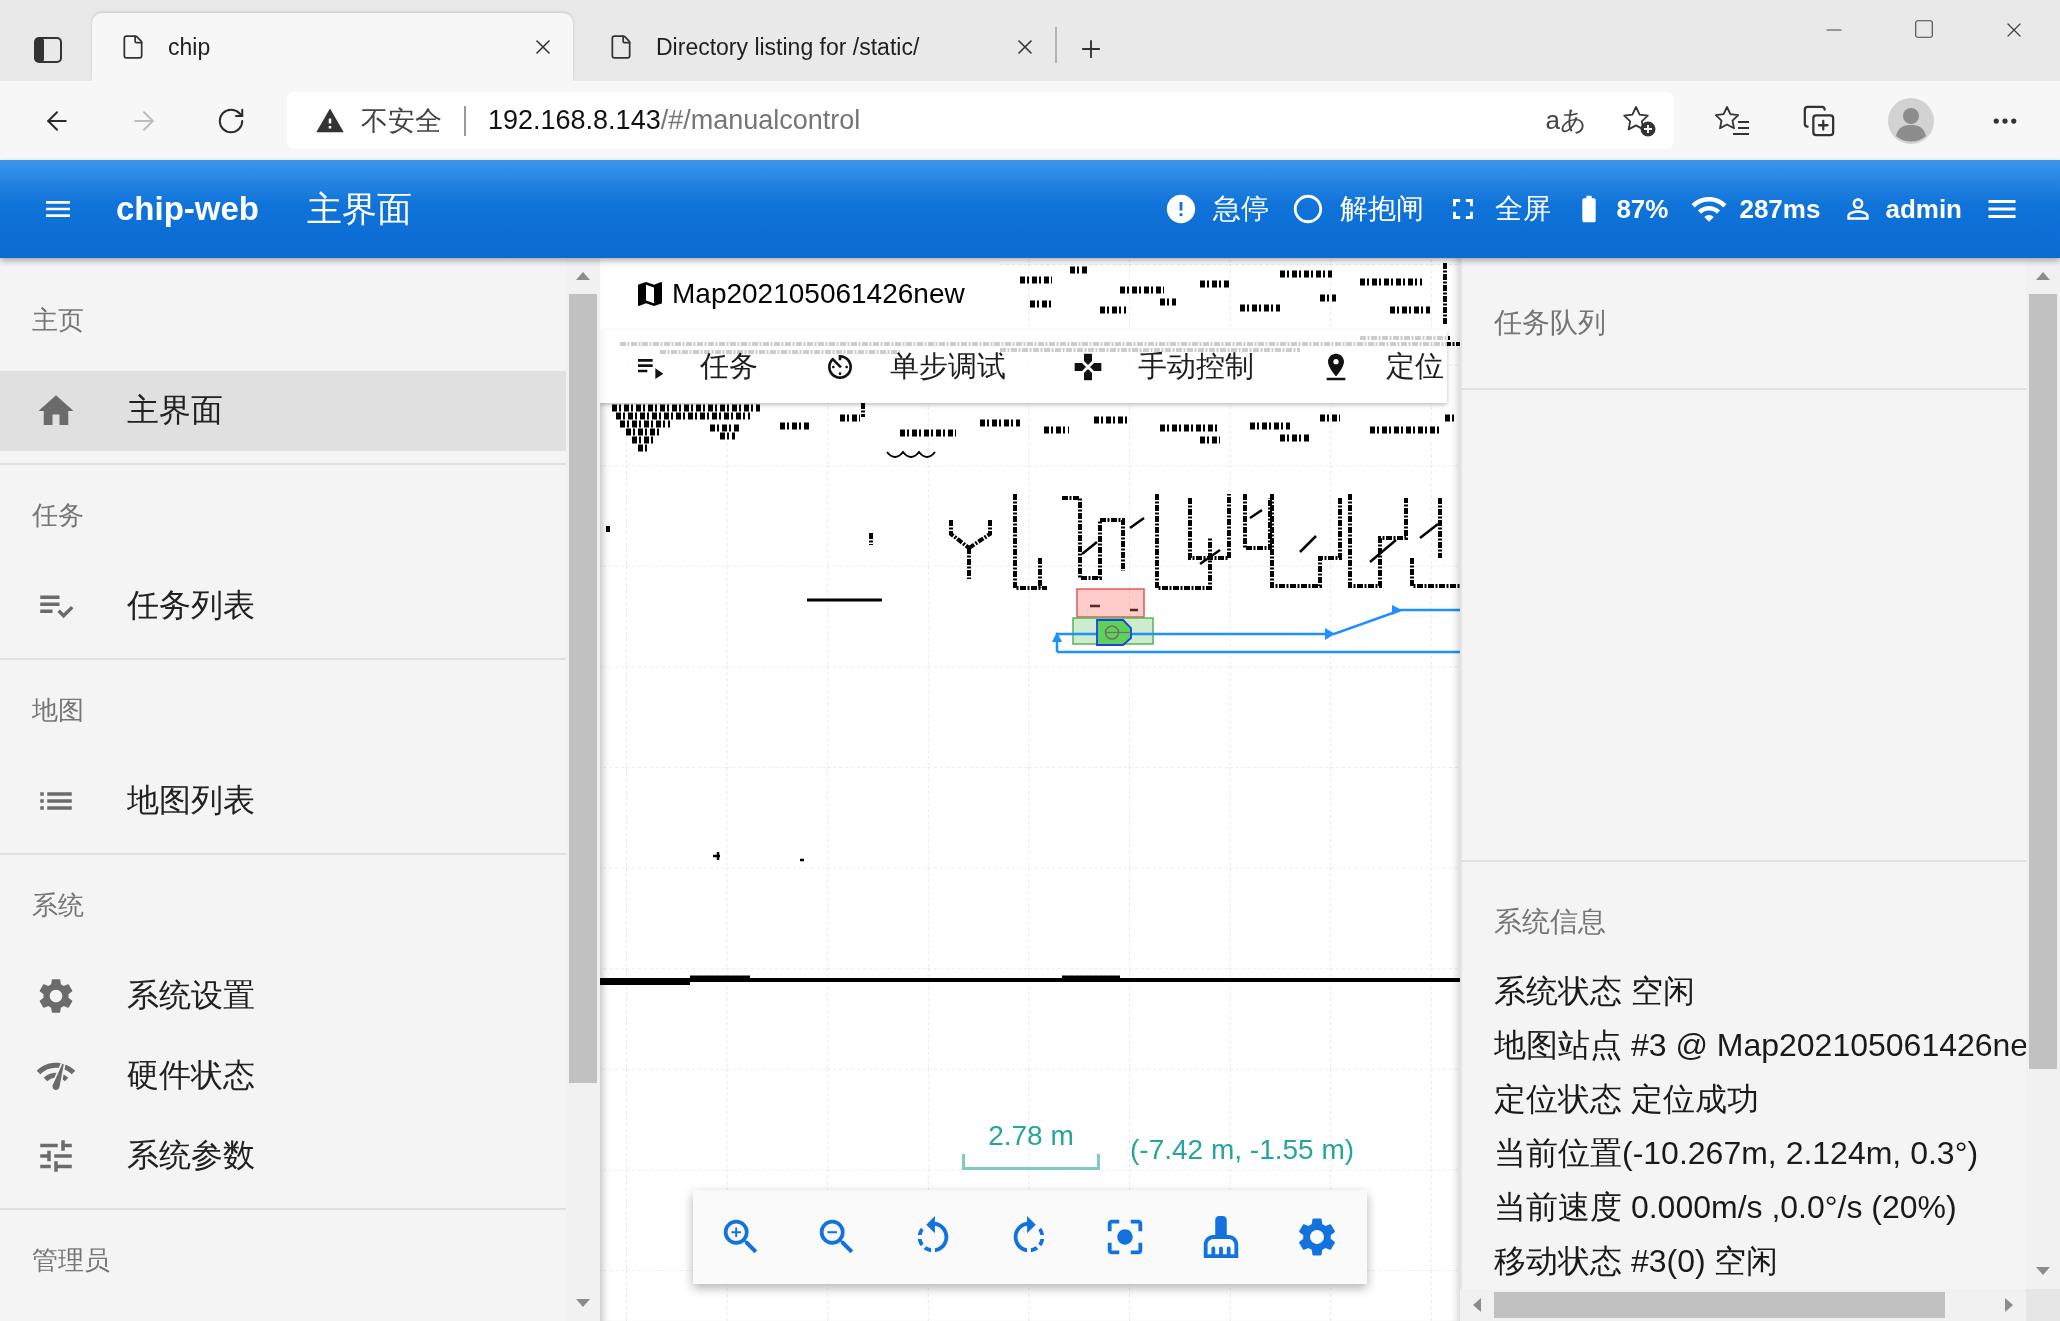 The image size is (2060, 1321). I want to click on browser-tab: Directory listing for /static/, so click(817, 47).